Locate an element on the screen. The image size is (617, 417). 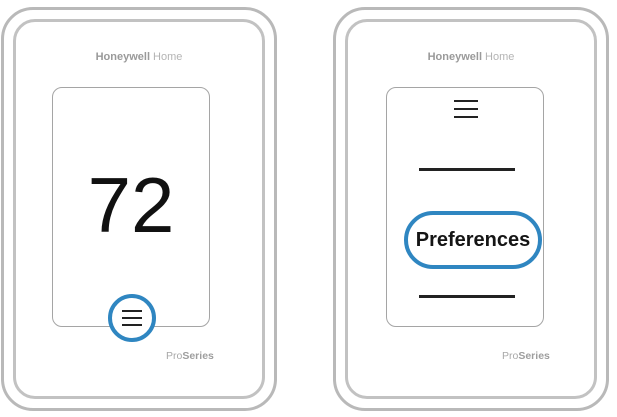
menu-divider-bottom is located at coordinates (467, 296).